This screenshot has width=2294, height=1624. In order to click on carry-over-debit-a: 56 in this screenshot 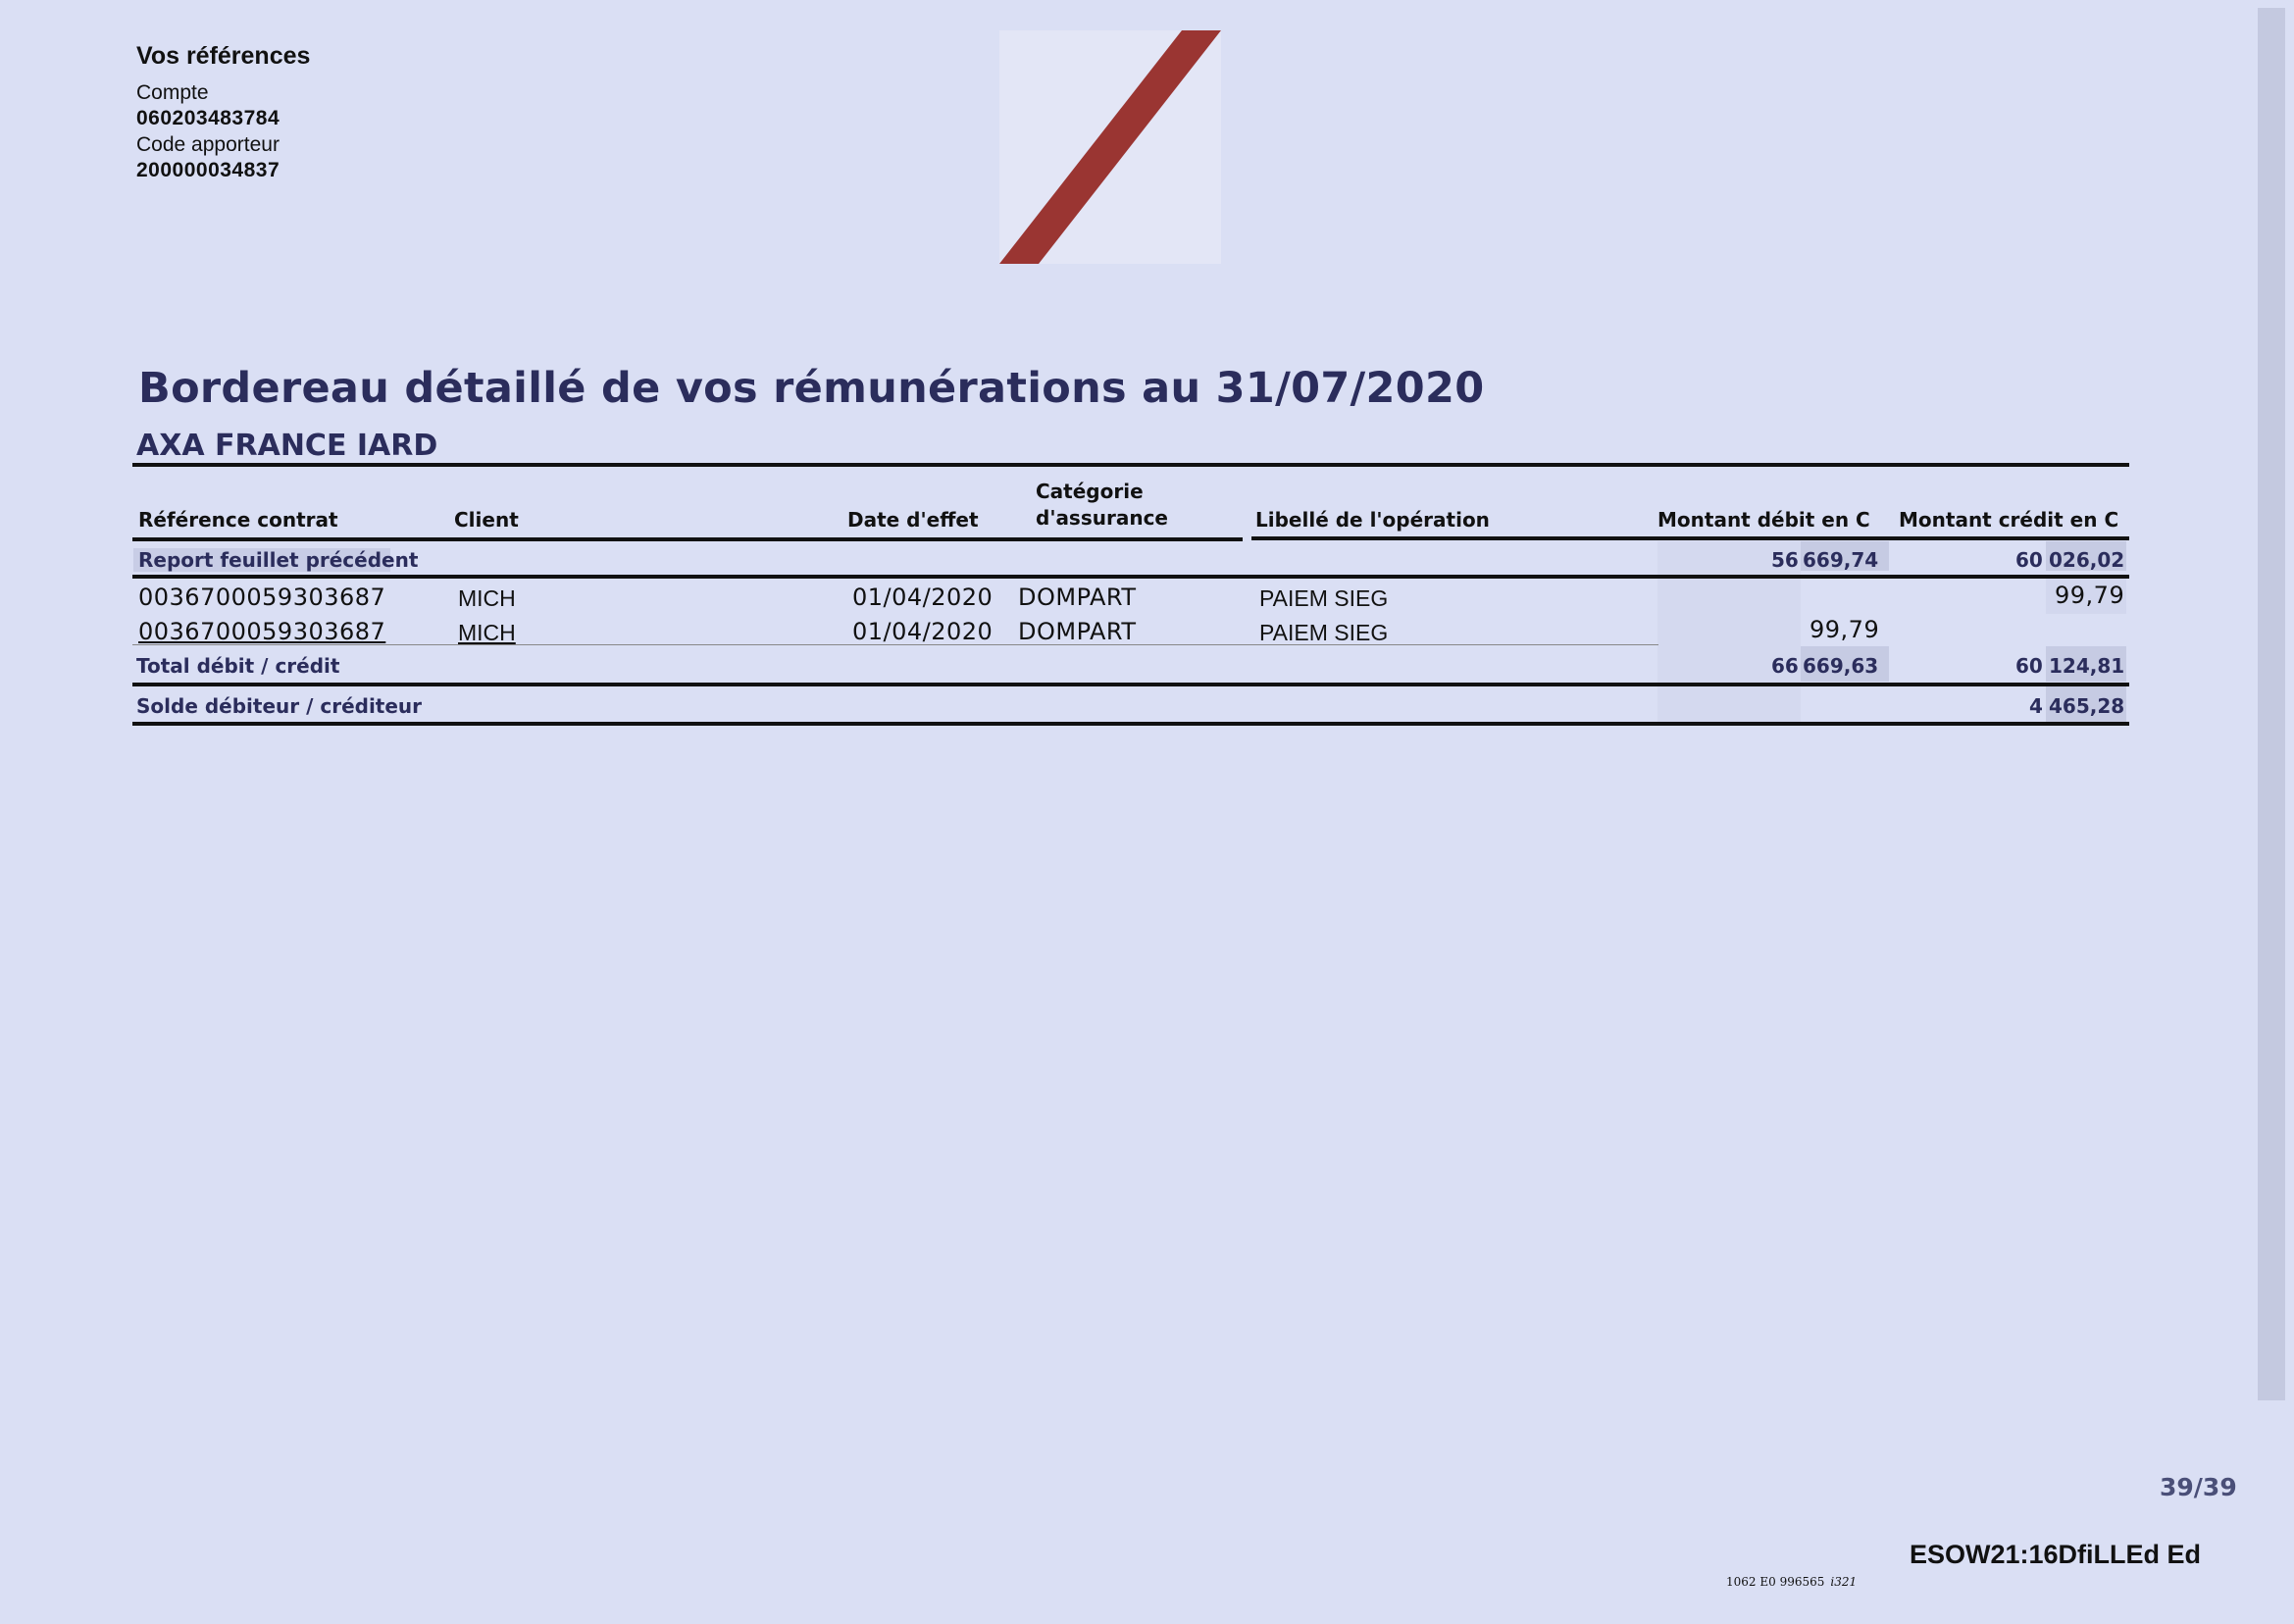, I will do `click(1785, 560)`.